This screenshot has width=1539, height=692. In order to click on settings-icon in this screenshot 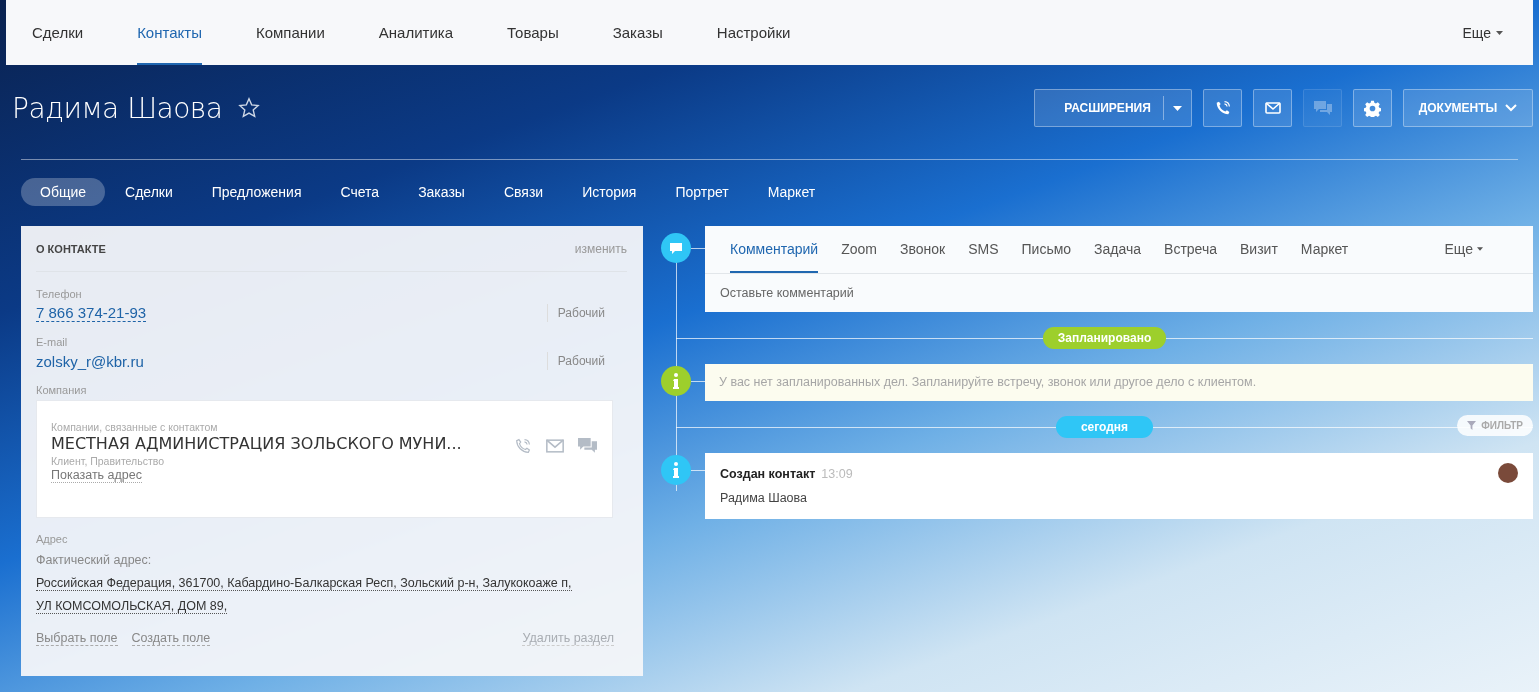, I will do `click(1372, 108)`.